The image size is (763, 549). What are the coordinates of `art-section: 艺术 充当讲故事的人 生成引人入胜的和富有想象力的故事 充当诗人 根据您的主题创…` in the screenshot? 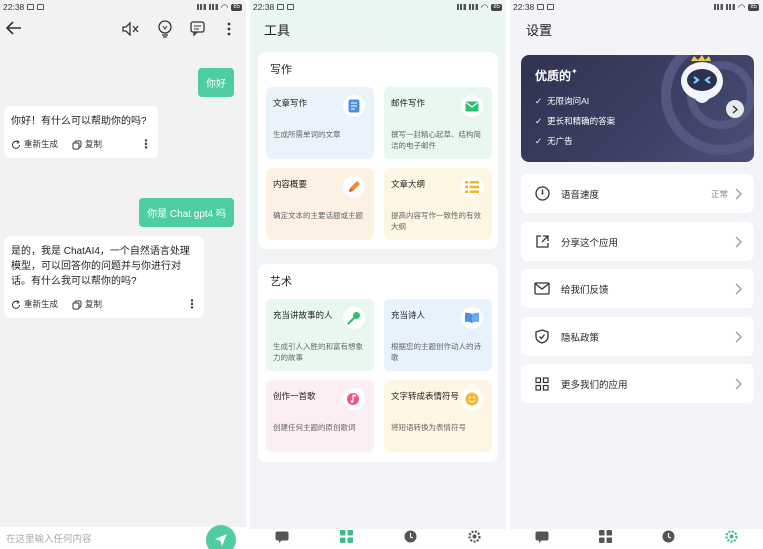 It's located at (378, 363).